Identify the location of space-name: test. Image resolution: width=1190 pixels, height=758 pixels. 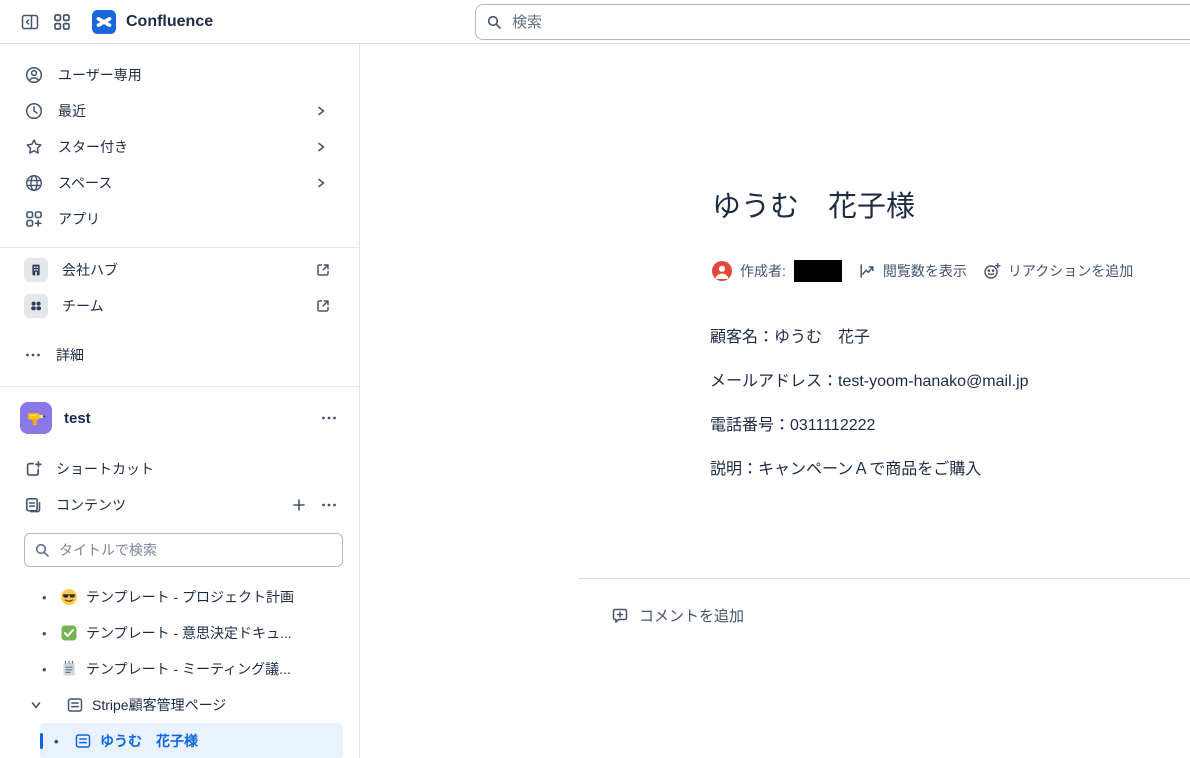
(77, 418).